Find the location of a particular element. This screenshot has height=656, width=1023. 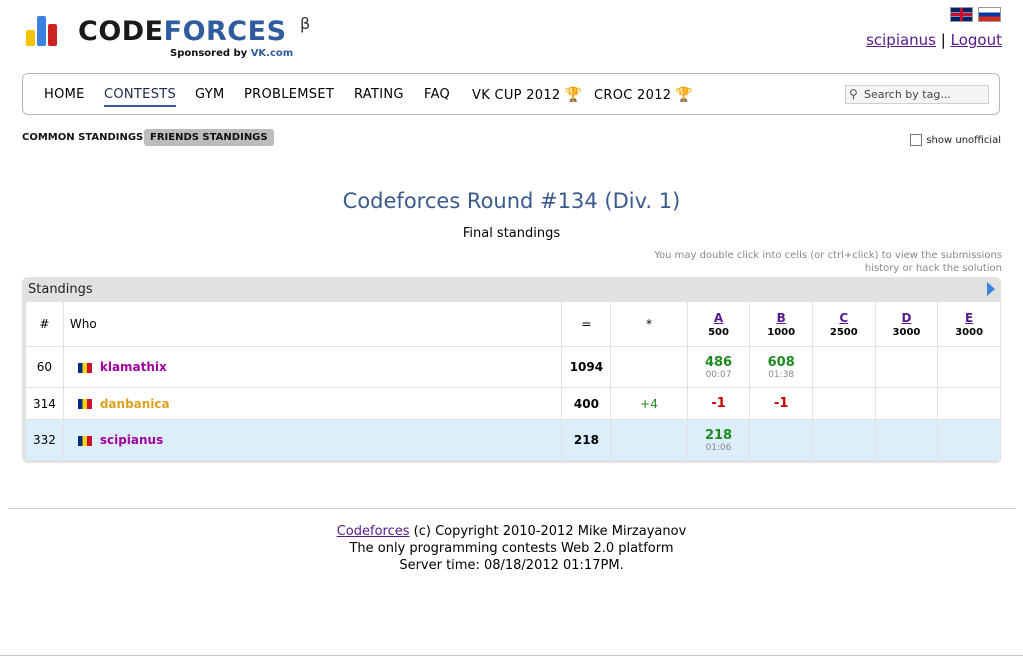

participant-cell: danbanica is located at coordinates (312, 403).